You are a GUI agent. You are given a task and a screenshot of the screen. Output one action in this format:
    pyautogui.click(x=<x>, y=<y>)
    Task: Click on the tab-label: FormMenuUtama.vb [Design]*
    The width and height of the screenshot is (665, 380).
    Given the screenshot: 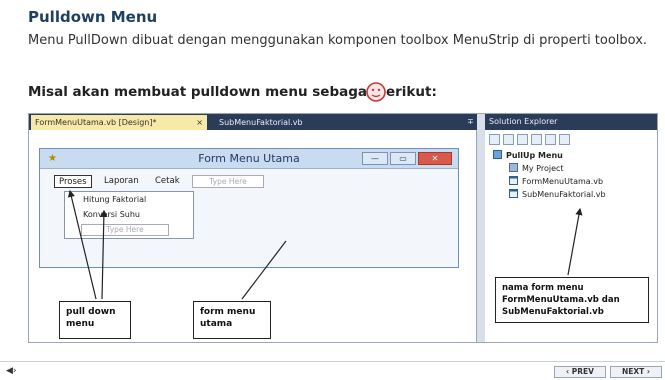 What is the action you would take?
    pyautogui.click(x=96, y=122)
    